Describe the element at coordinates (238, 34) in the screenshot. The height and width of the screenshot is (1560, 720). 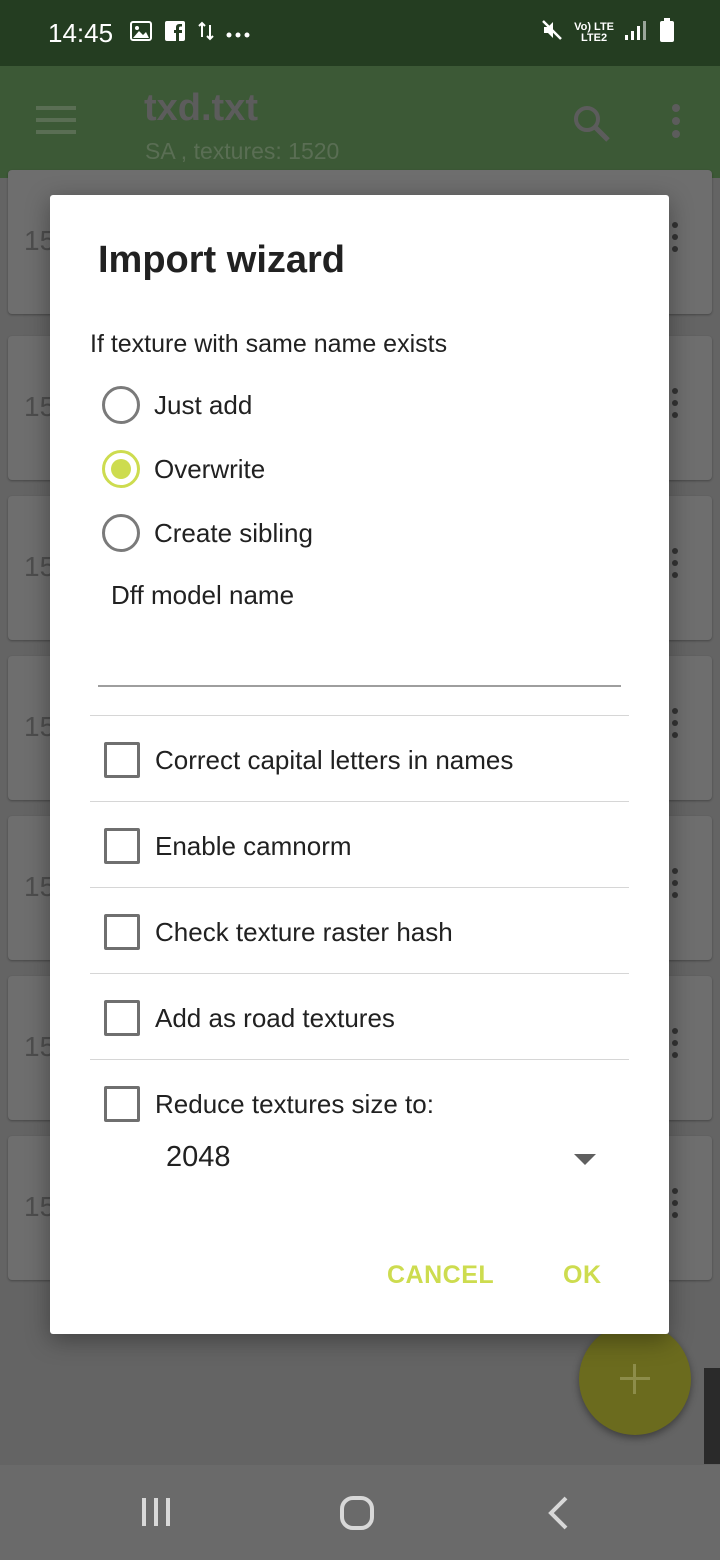
I see `more-dots-icon` at that location.